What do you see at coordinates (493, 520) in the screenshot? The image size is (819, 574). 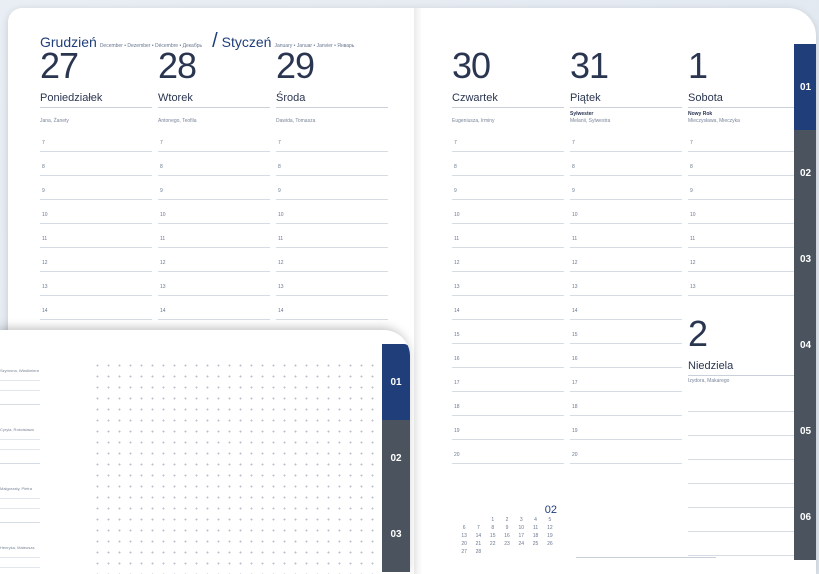 I see `mini-calendar-day: 1` at bounding box center [493, 520].